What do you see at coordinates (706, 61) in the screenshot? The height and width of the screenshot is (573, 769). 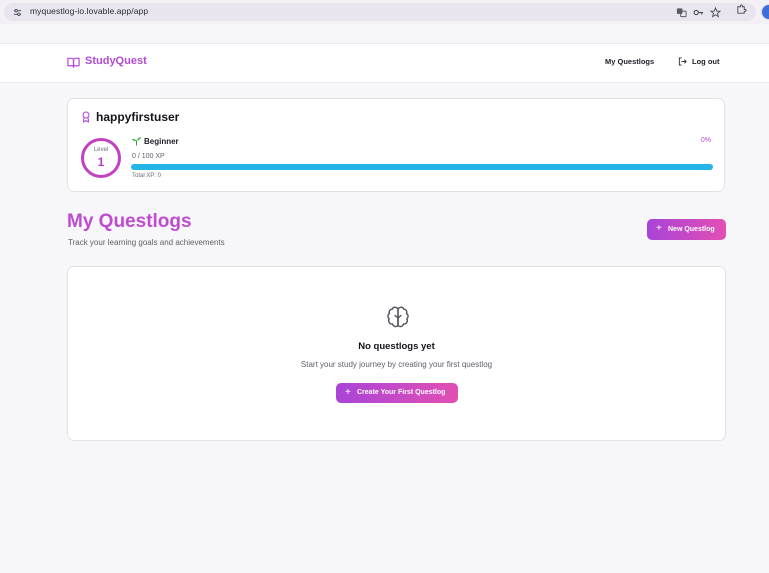 I see `logout-button: Log out` at bounding box center [706, 61].